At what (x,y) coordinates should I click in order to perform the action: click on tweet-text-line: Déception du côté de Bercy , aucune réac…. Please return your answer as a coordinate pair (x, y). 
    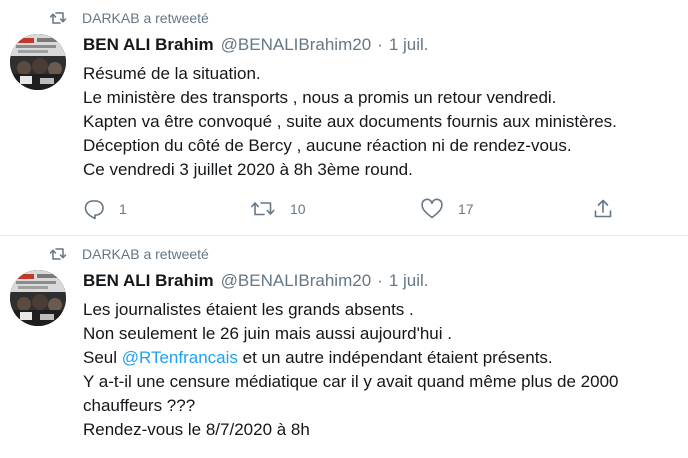
    Looking at the image, I should click on (327, 145).